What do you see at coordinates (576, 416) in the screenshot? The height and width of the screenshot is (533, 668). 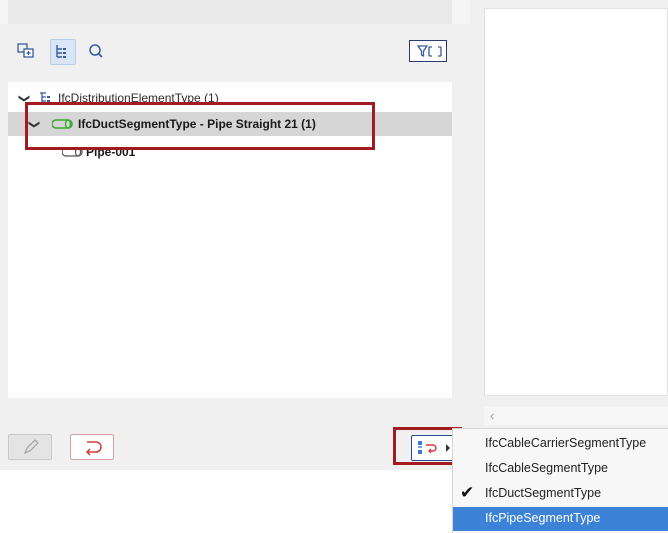 I see `horizontal-scrollbar: ‹` at bounding box center [576, 416].